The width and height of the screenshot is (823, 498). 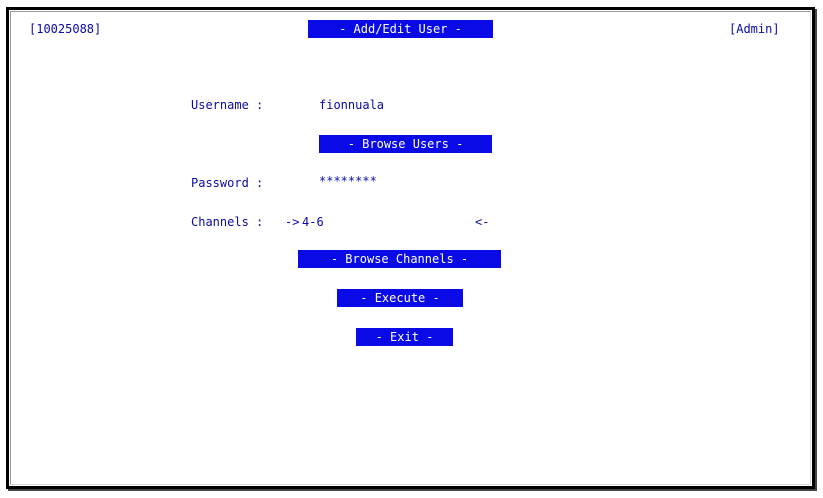 I want to click on username-field: fionnuala, so click(x=351, y=105).